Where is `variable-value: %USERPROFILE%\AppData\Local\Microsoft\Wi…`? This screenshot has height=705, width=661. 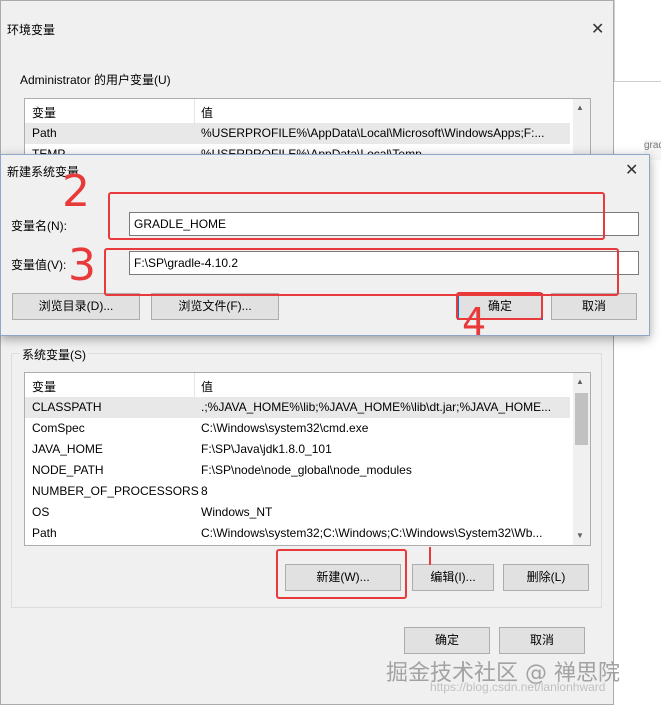 variable-value: %USERPROFILE%\AppData\Local\Microsoft\Wi… is located at coordinates (373, 133).